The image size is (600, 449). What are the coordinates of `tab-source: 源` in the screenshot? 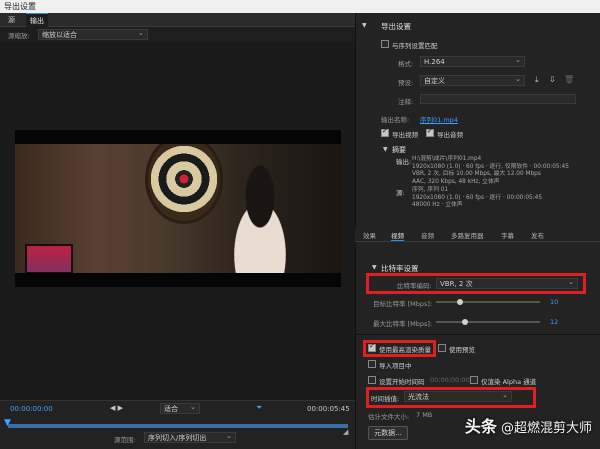 It's located at (11, 20).